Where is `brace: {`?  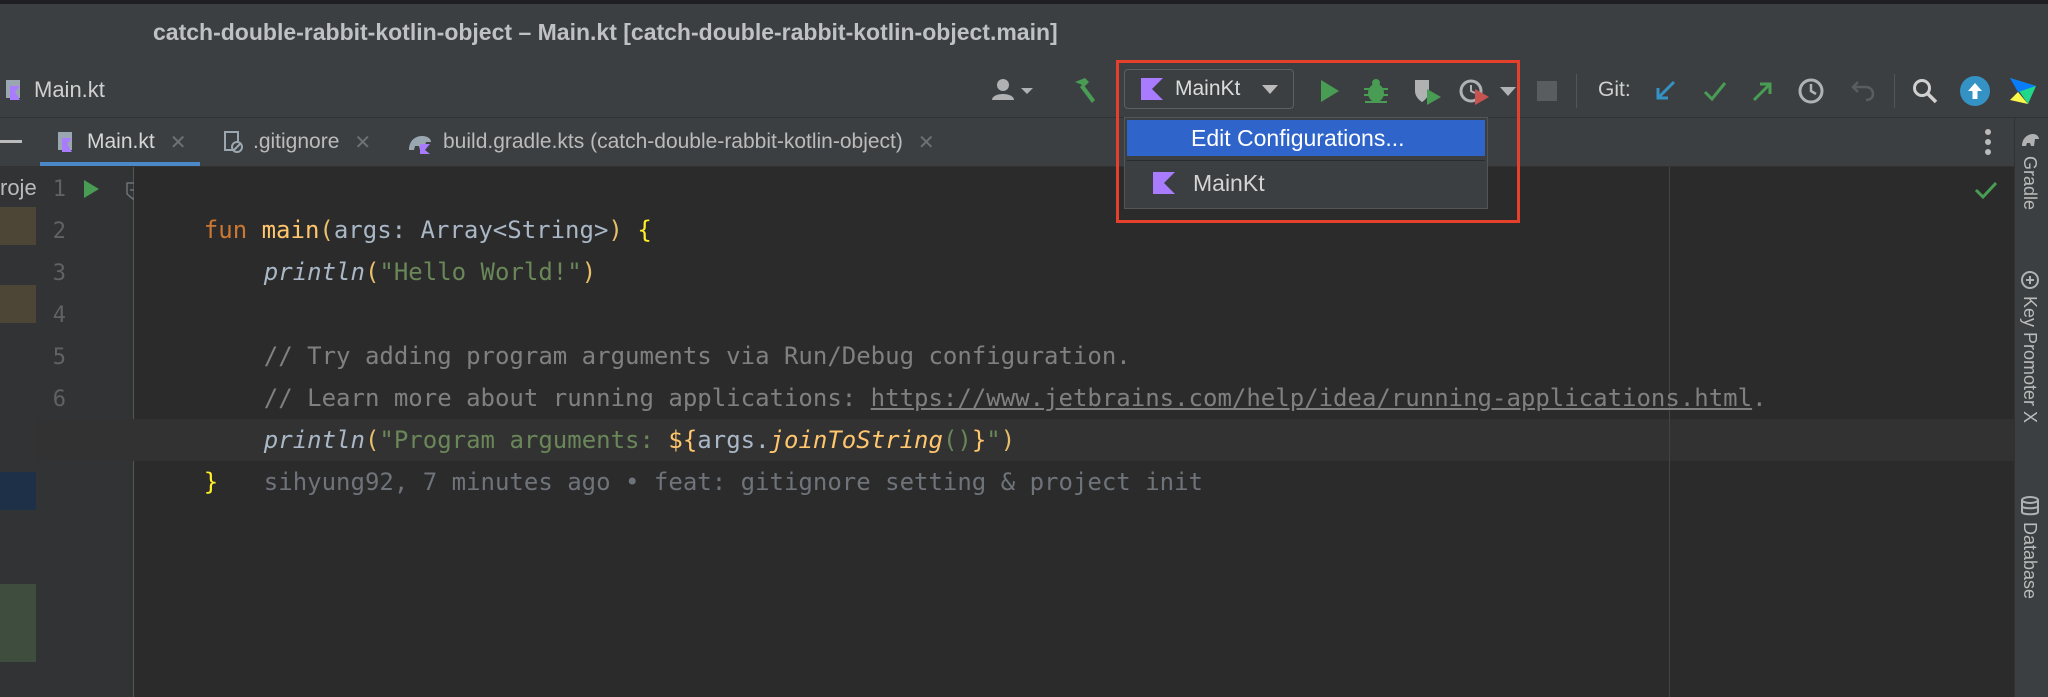
brace: { is located at coordinates (644, 230).